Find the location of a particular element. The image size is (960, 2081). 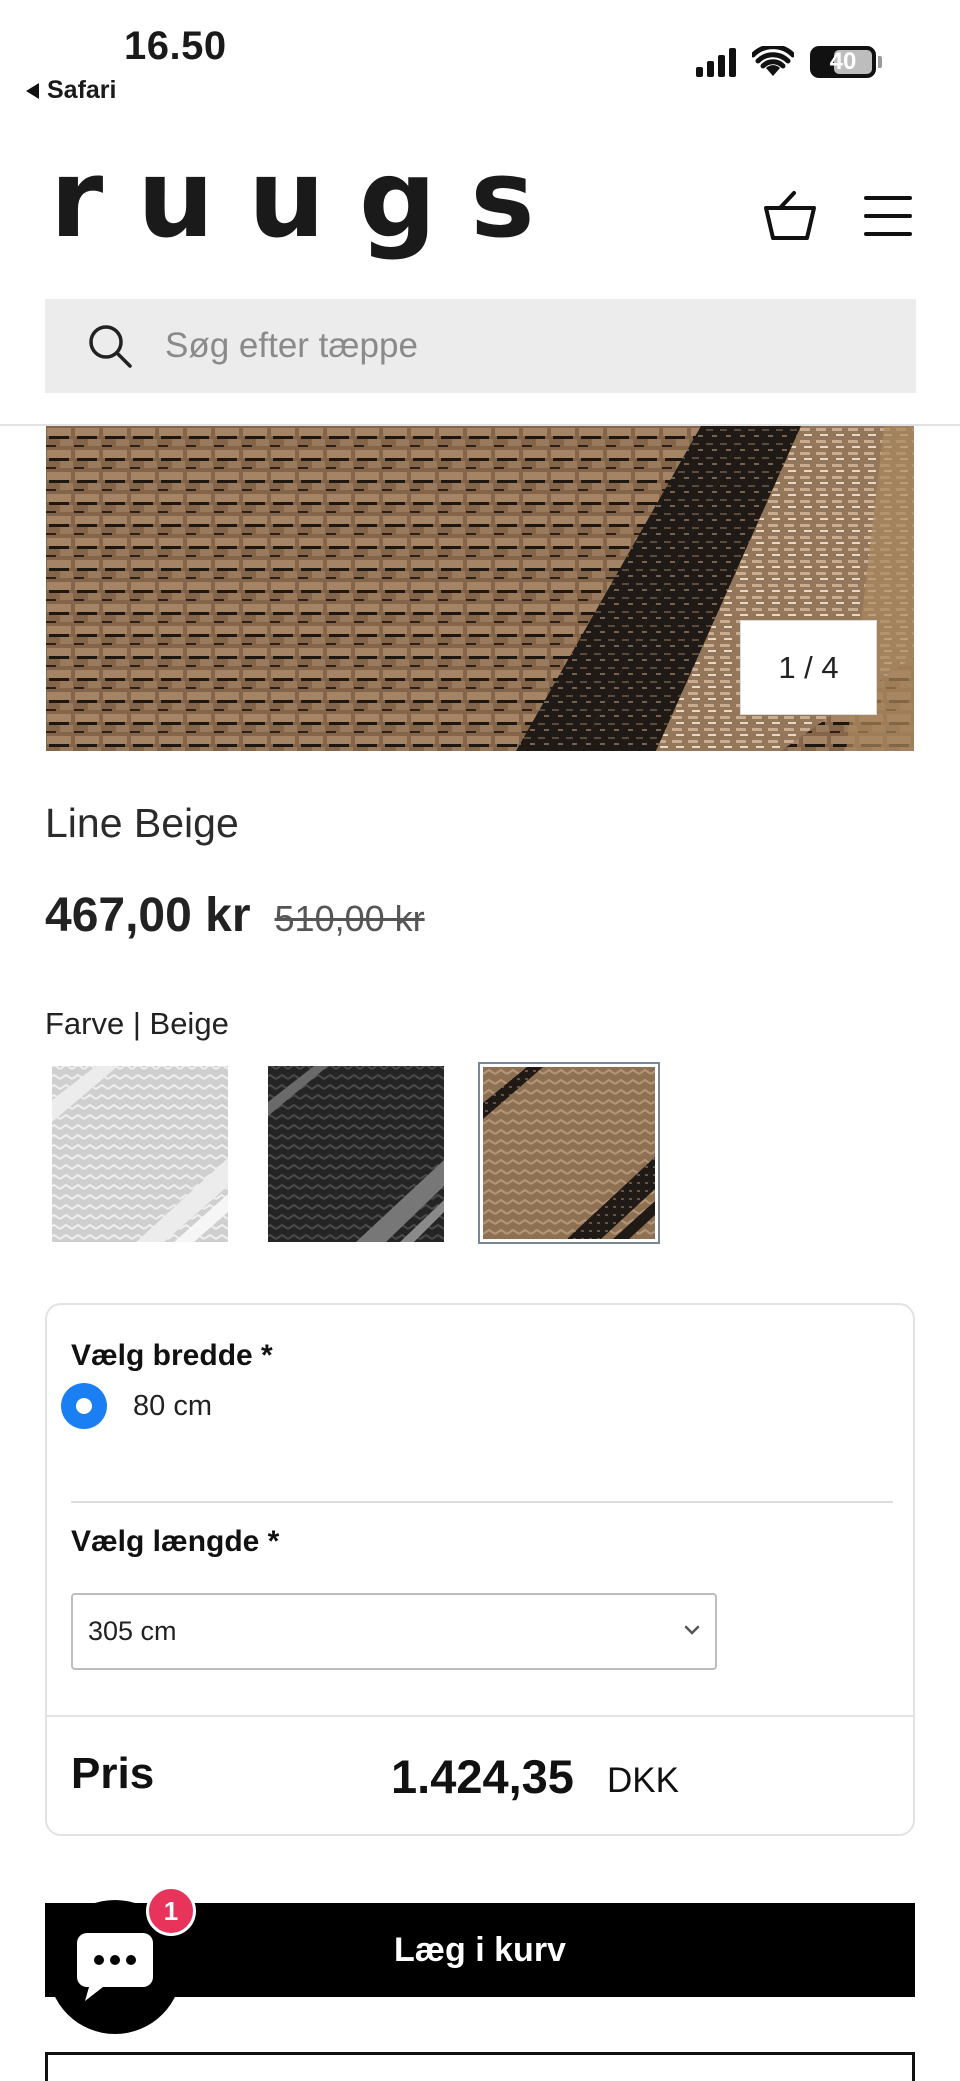

total-price-value: 1.424,35 is located at coordinates (482, 1776).